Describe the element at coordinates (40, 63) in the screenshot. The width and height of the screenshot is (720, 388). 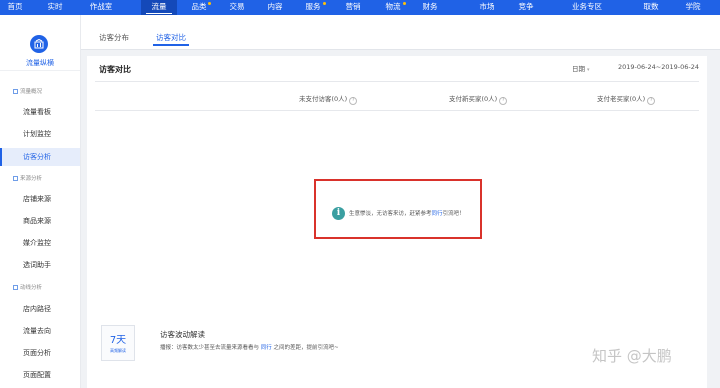
I see `brand-name: 流量纵横` at that location.